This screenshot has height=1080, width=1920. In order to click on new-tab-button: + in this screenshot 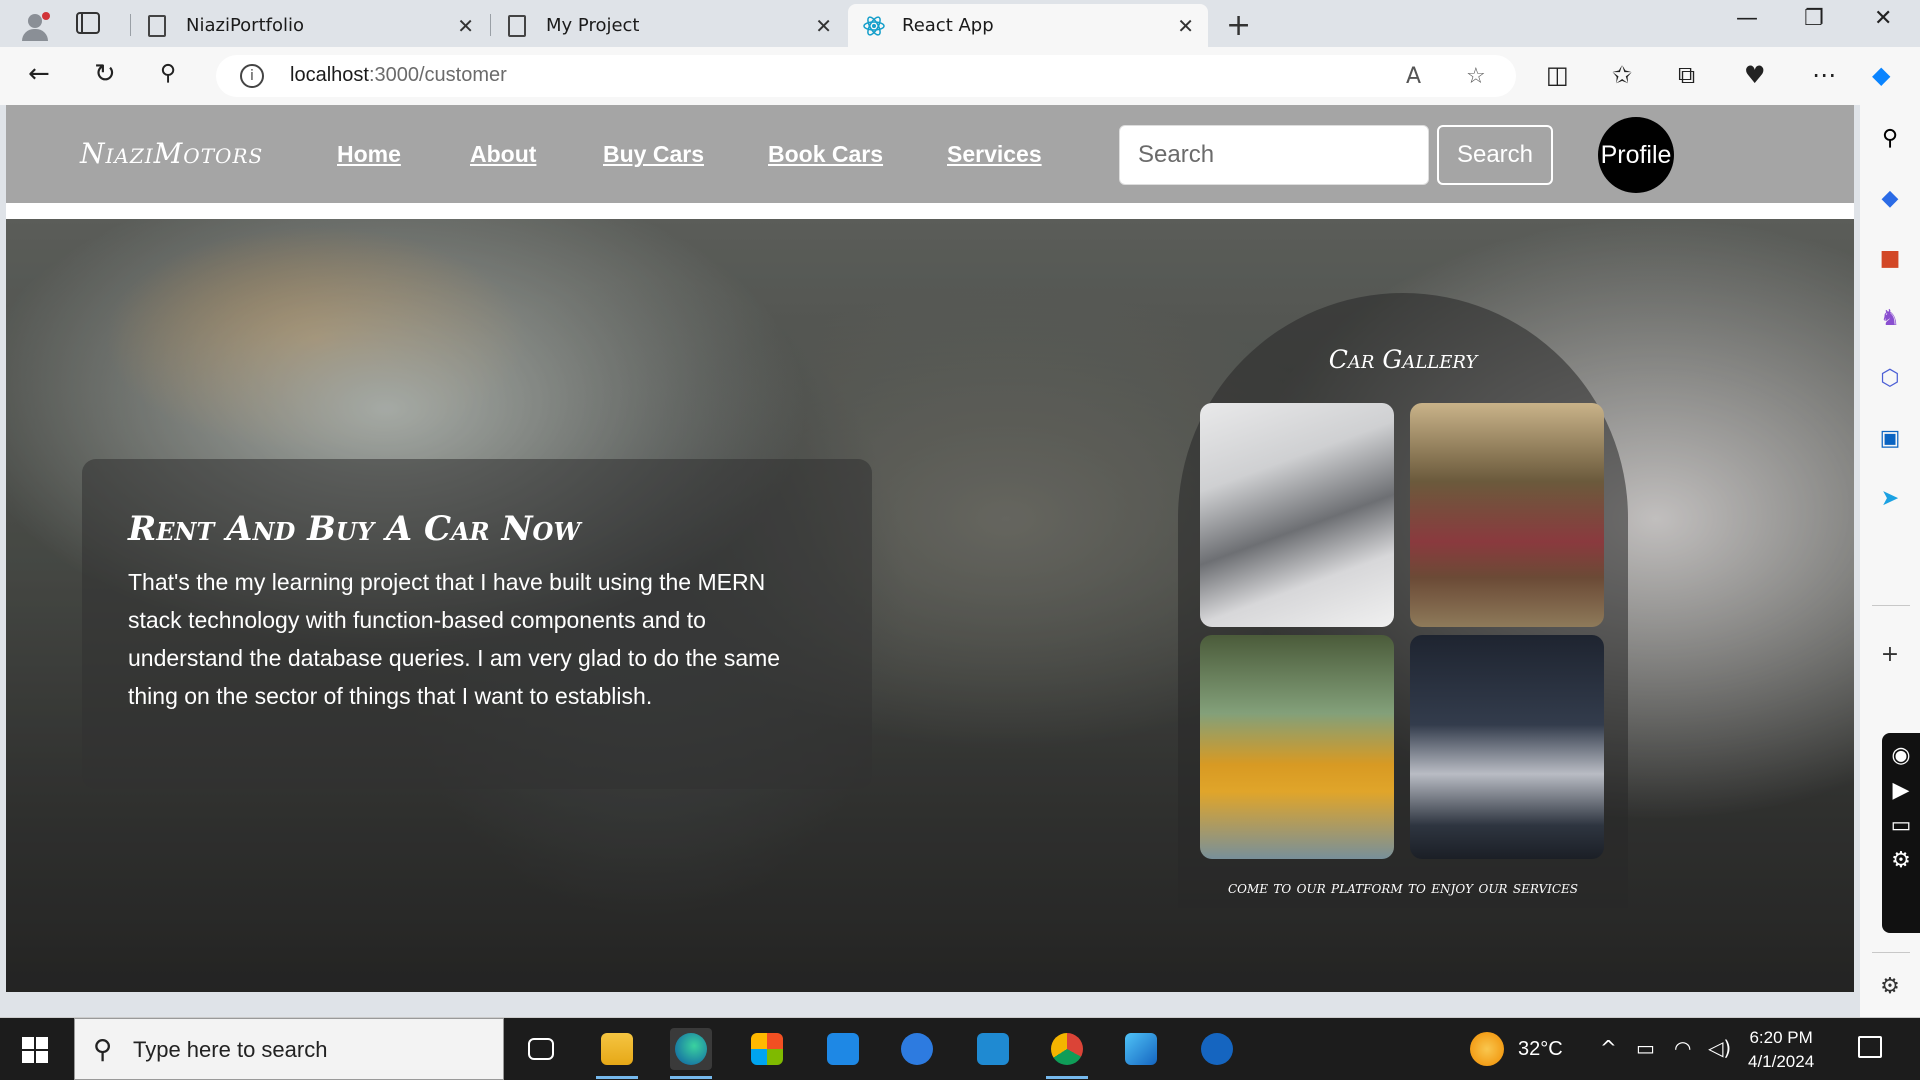, I will do `click(1238, 25)`.